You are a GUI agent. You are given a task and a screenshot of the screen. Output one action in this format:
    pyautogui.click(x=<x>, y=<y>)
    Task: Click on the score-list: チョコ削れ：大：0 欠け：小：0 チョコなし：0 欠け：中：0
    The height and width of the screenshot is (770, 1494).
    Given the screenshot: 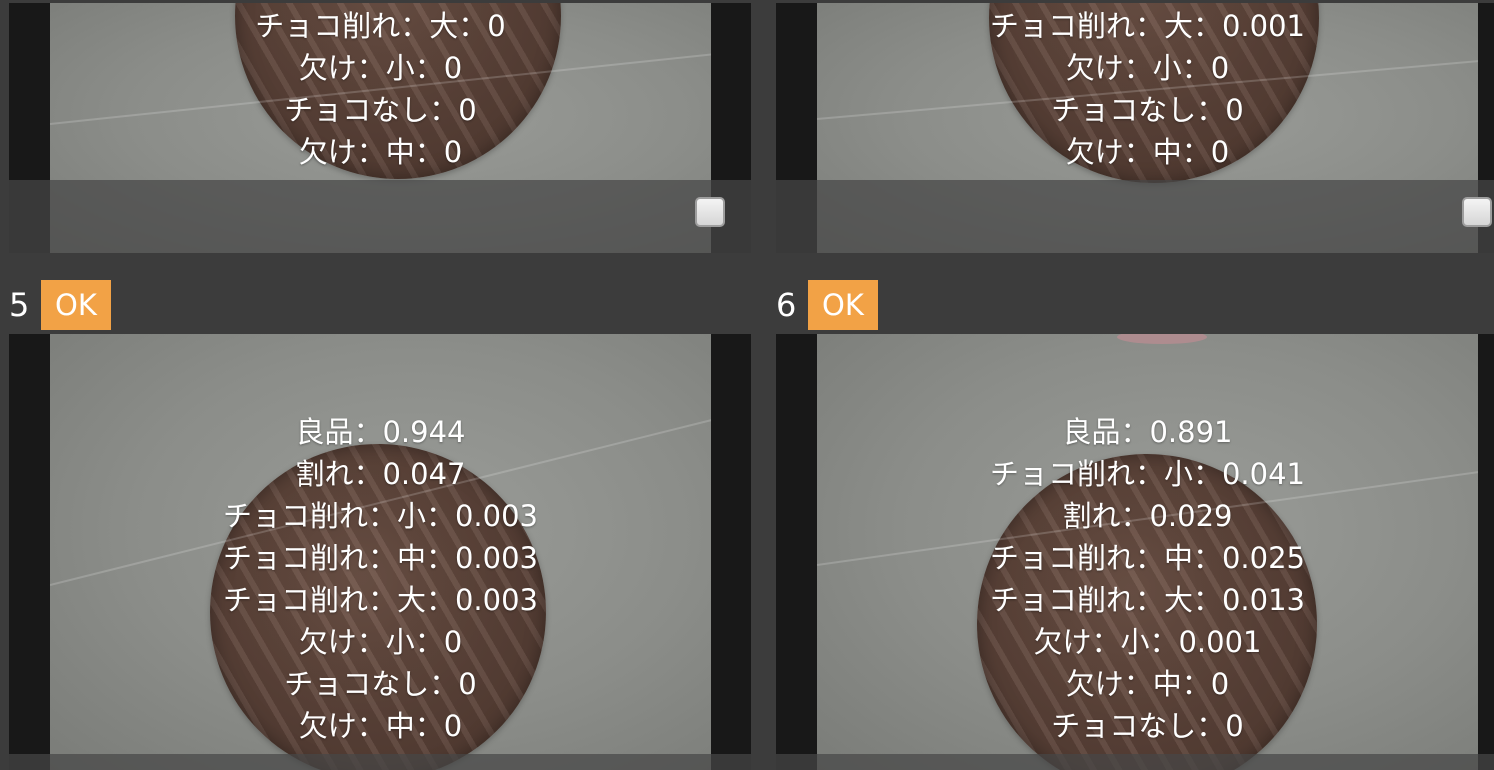 What is the action you would take?
    pyautogui.click(x=380, y=89)
    